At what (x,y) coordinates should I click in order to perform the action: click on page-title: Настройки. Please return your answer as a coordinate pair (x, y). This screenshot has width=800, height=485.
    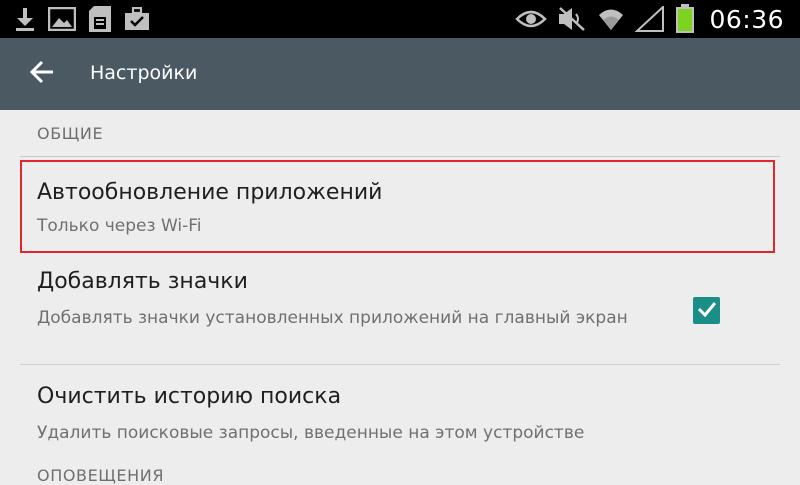
    Looking at the image, I should click on (144, 73).